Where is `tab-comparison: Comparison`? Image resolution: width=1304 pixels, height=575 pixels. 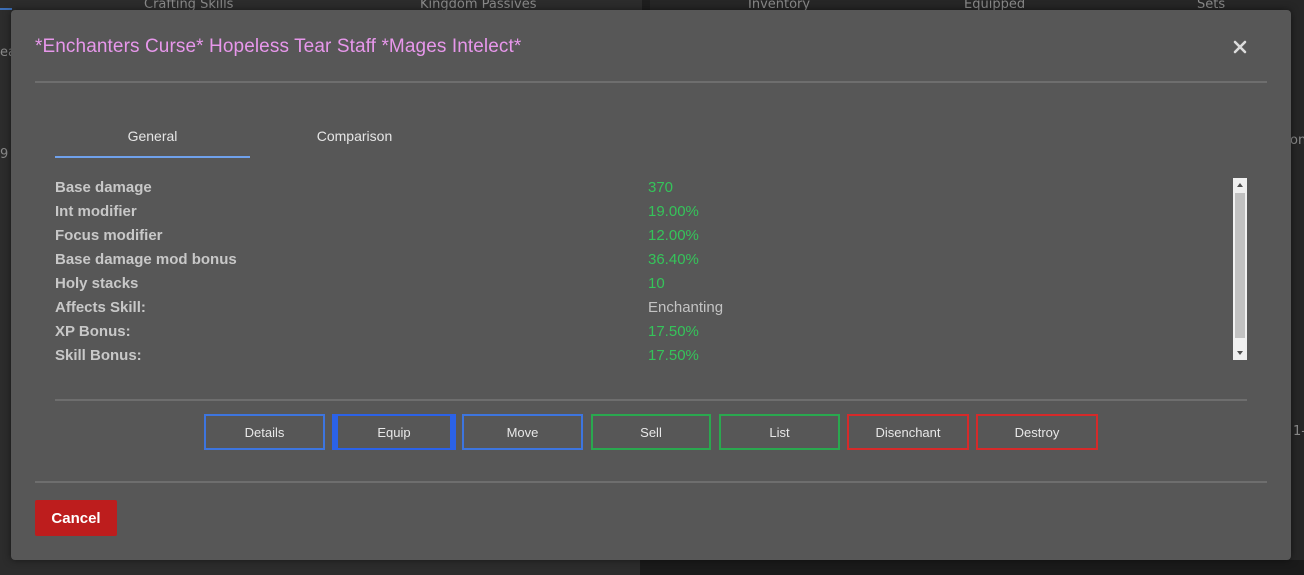 tab-comparison: Comparison is located at coordinates (354, 143).